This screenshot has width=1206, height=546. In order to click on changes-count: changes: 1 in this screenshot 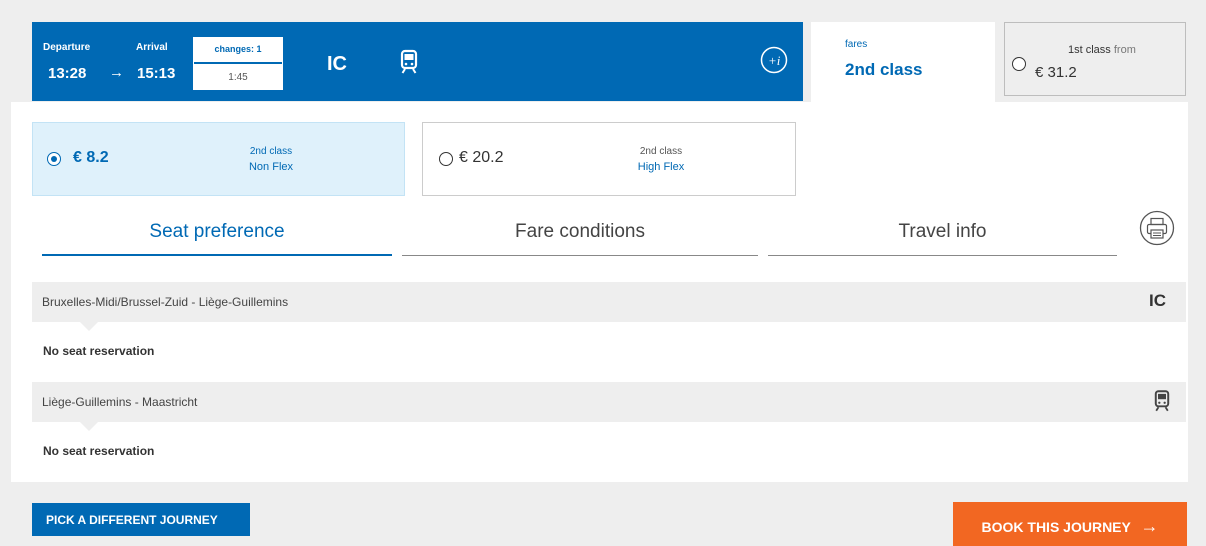, I will do `click(238, 51)`.